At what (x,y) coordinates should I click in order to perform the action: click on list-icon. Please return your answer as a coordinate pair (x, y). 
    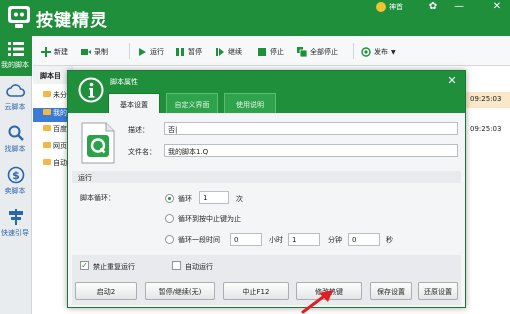
    Looking at the image, I should click on (16, 49).